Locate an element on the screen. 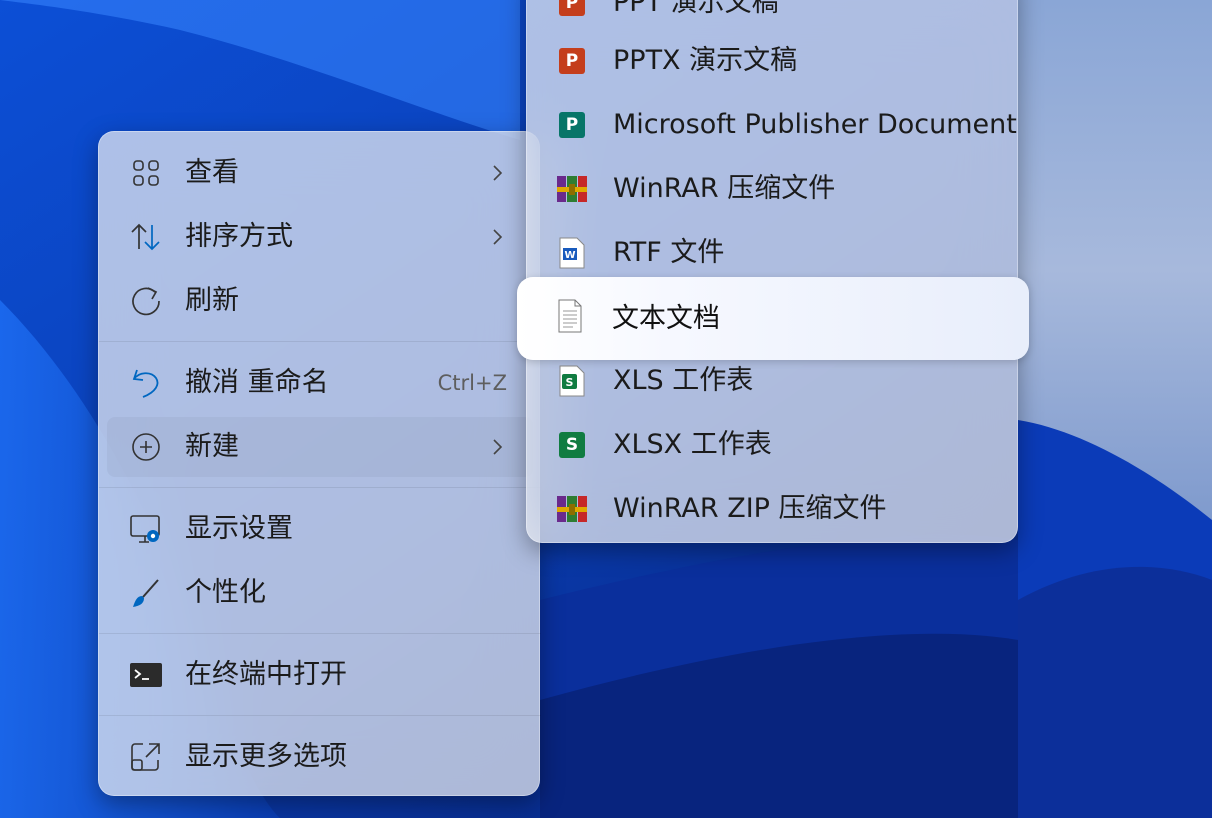  menu-item-open-terminal: 在终端中打开 is located at coordinates (320, 675).